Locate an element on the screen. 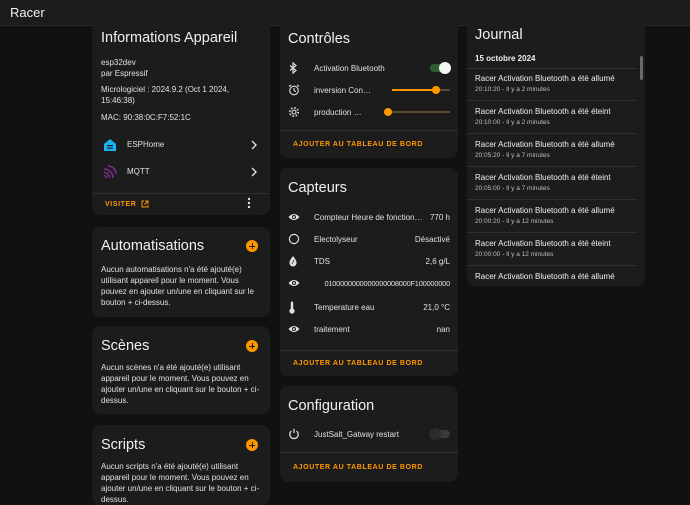  journal-scrollbar is located at coordinates (641, 68).